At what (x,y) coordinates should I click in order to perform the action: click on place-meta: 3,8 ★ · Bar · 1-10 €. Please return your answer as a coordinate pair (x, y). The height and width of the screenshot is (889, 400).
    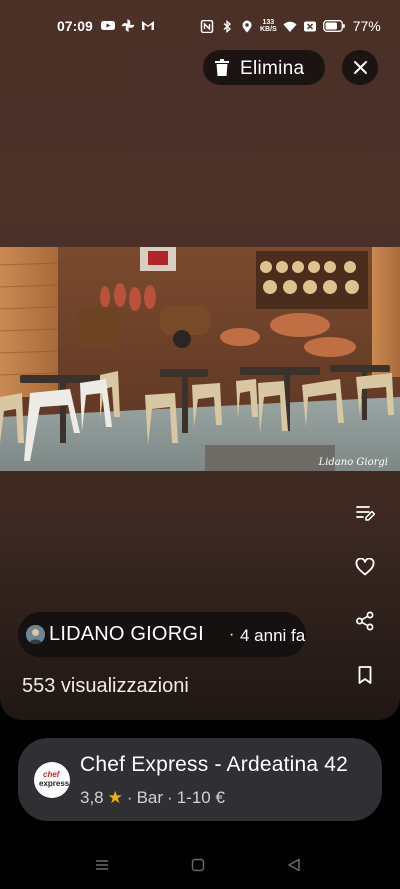
    Looking at the image, I should click on (152, 798).